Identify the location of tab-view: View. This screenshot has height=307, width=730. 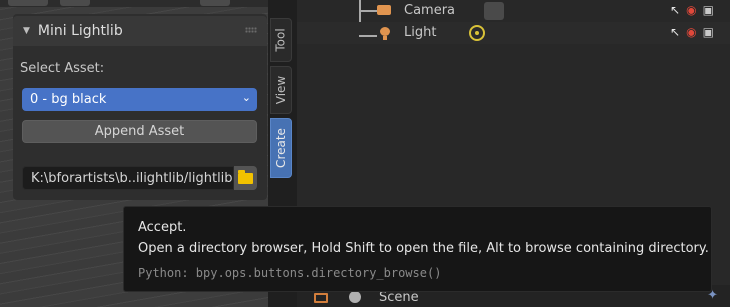
(281, 90).